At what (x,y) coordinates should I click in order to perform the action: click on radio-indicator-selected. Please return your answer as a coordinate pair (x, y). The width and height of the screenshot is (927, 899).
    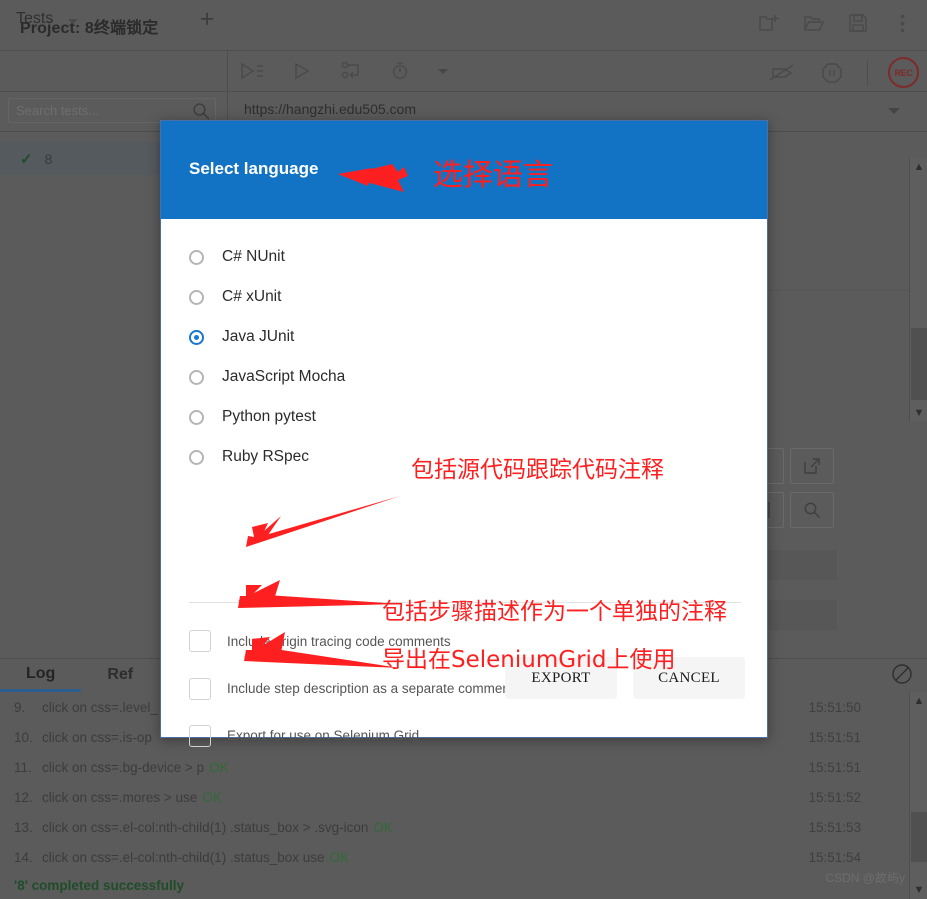
    Looking at the image, I should click on (196, 337).